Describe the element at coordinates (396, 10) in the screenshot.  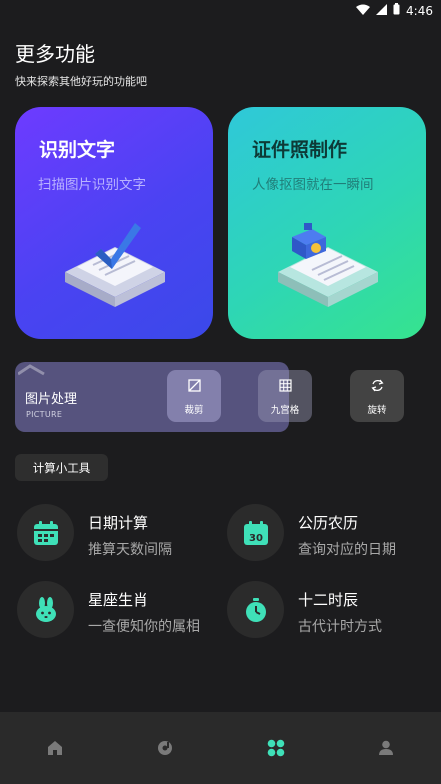
I see `battery-icon` at that location.